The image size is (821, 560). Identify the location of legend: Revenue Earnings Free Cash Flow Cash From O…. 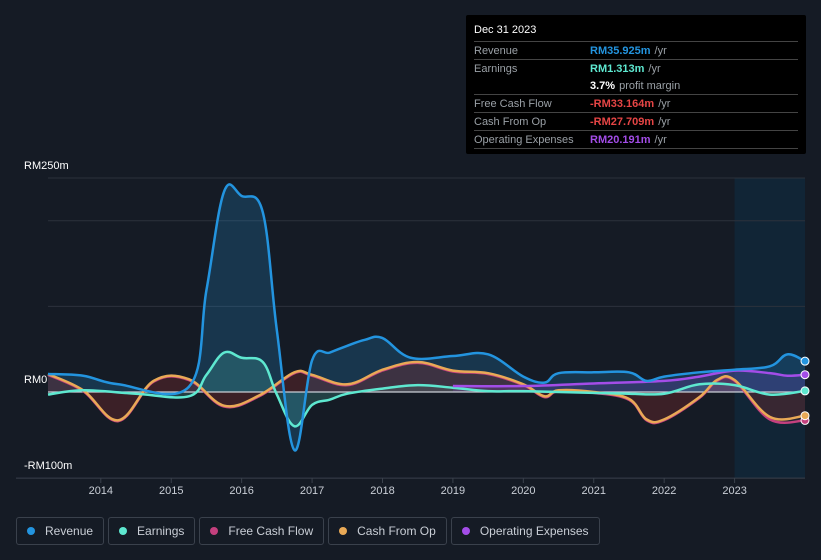
(308, 531).